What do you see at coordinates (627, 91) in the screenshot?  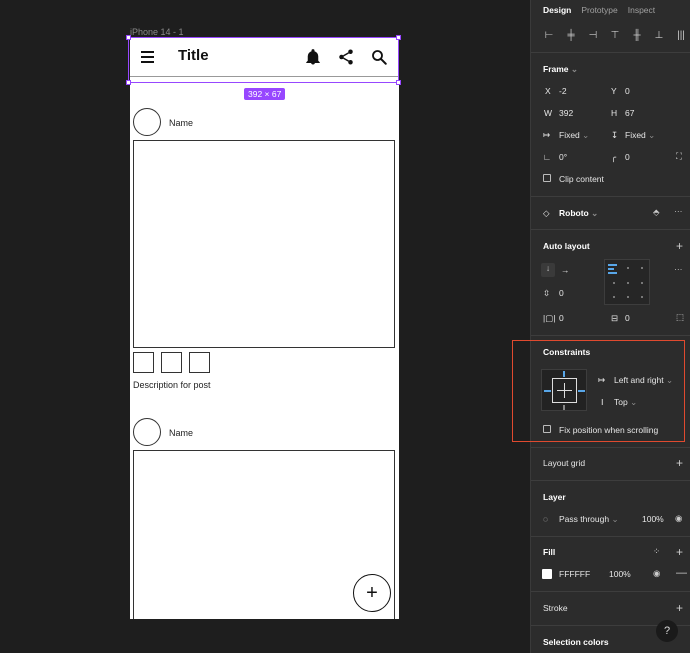 I see `y-input: 0` at bounding box center [627, 91].